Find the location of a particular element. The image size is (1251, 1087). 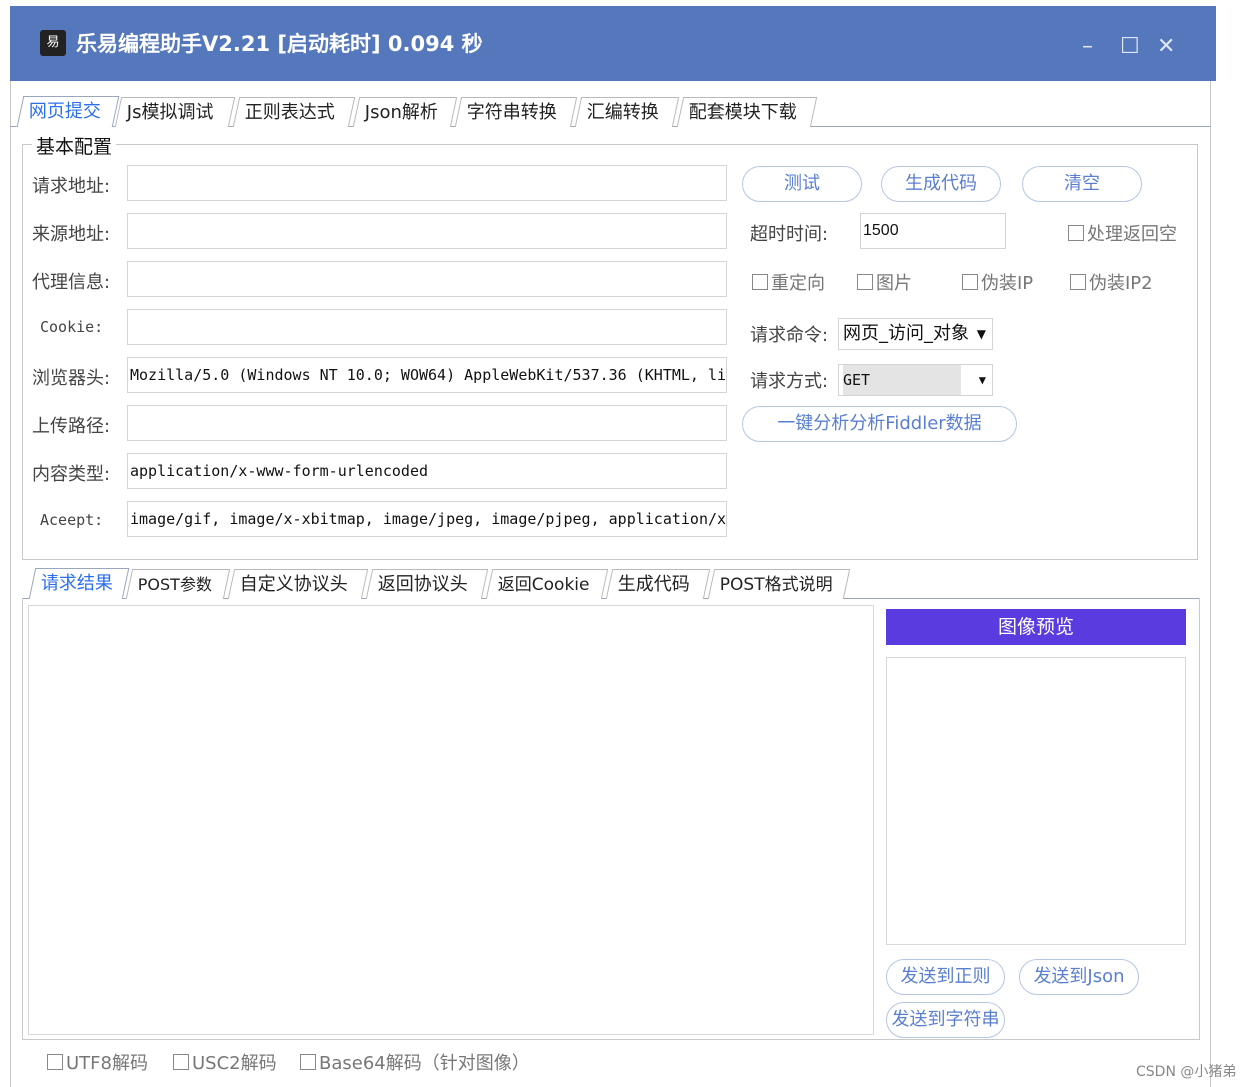

redirect-checkbox: 重定向 is located at coordinates (788, 282).